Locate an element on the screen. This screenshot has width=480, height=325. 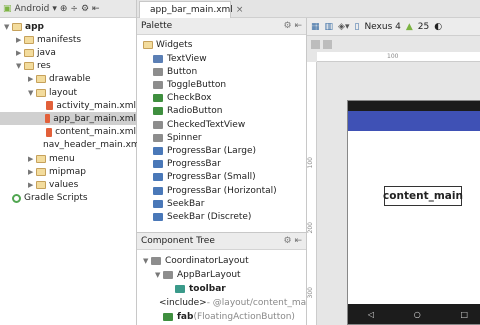
component-tree-settings-icon: ⚙ ⇤ is located at coordinates (293, 241).